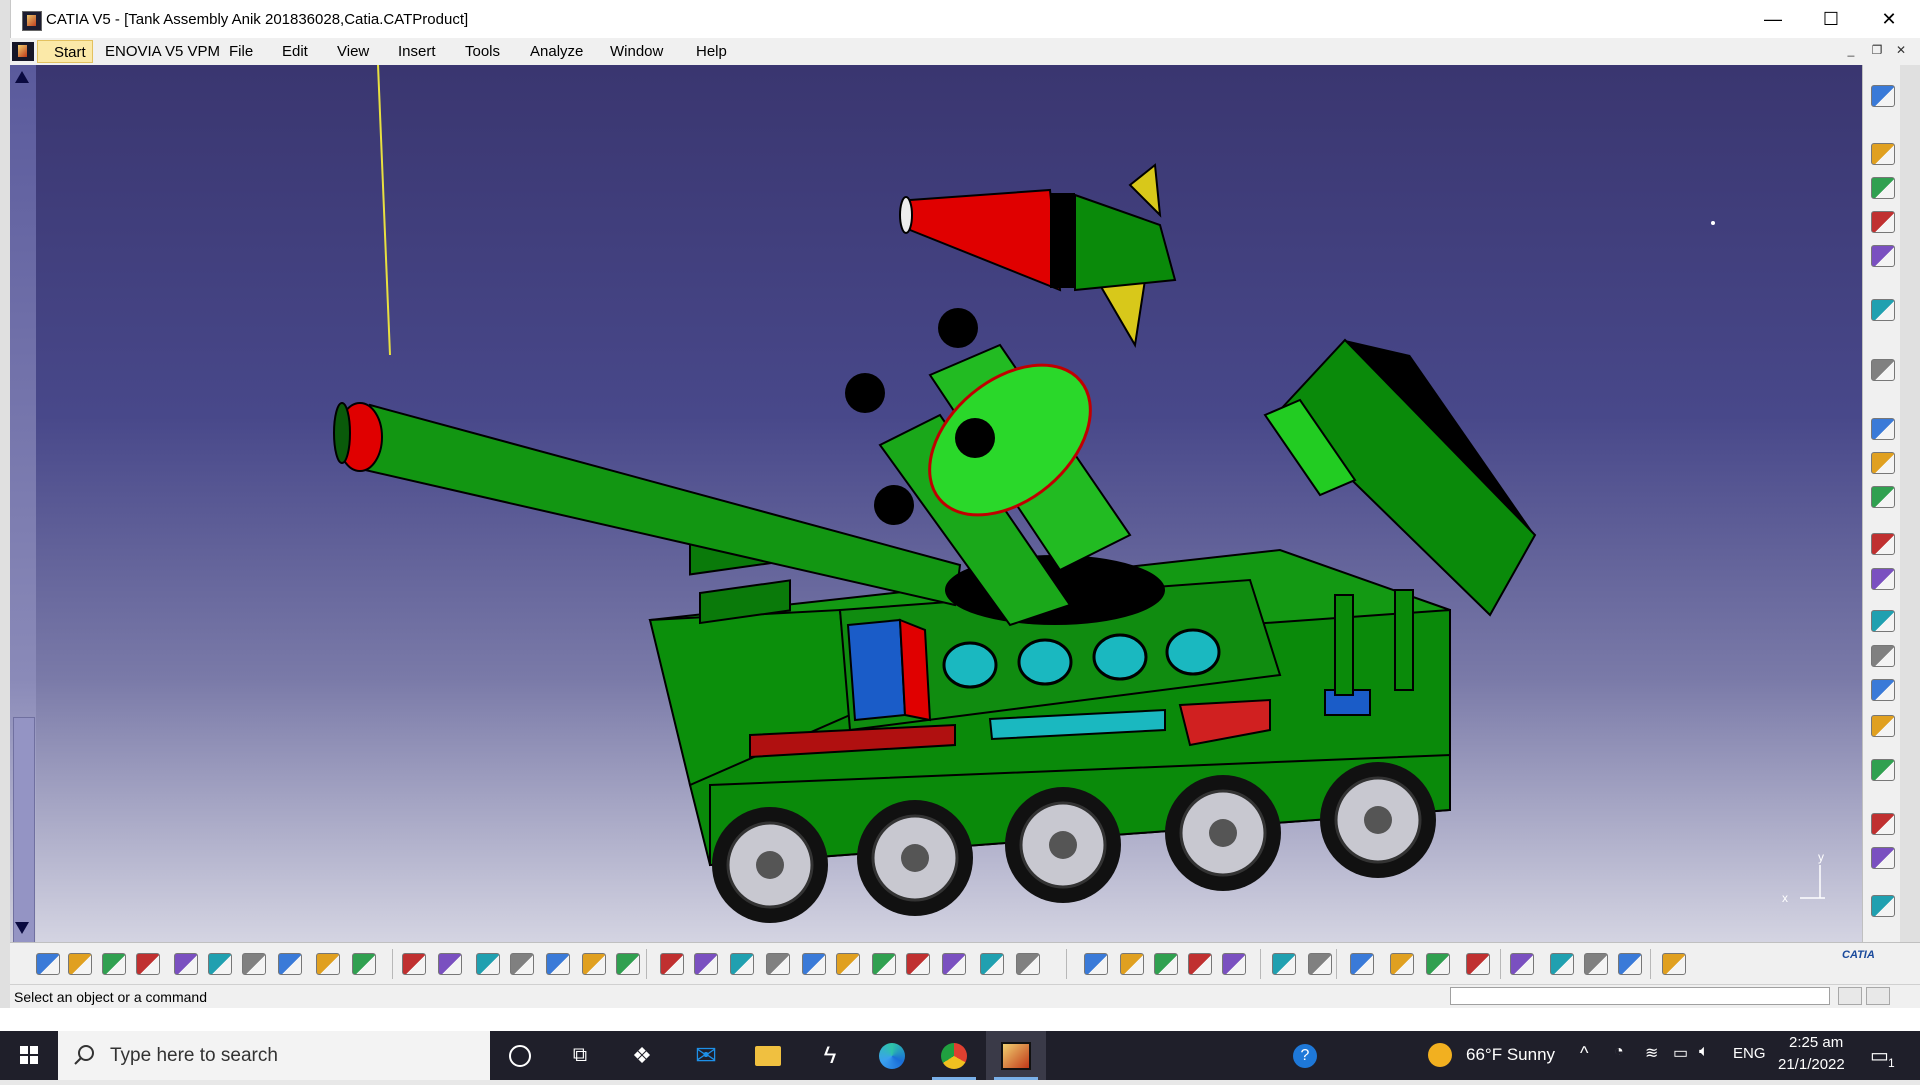 This screenshot has width=1920, height=1085. Describe the element at coordinates (23, 524) in the screenshot. I see `vertical-scrollbar` at that location.